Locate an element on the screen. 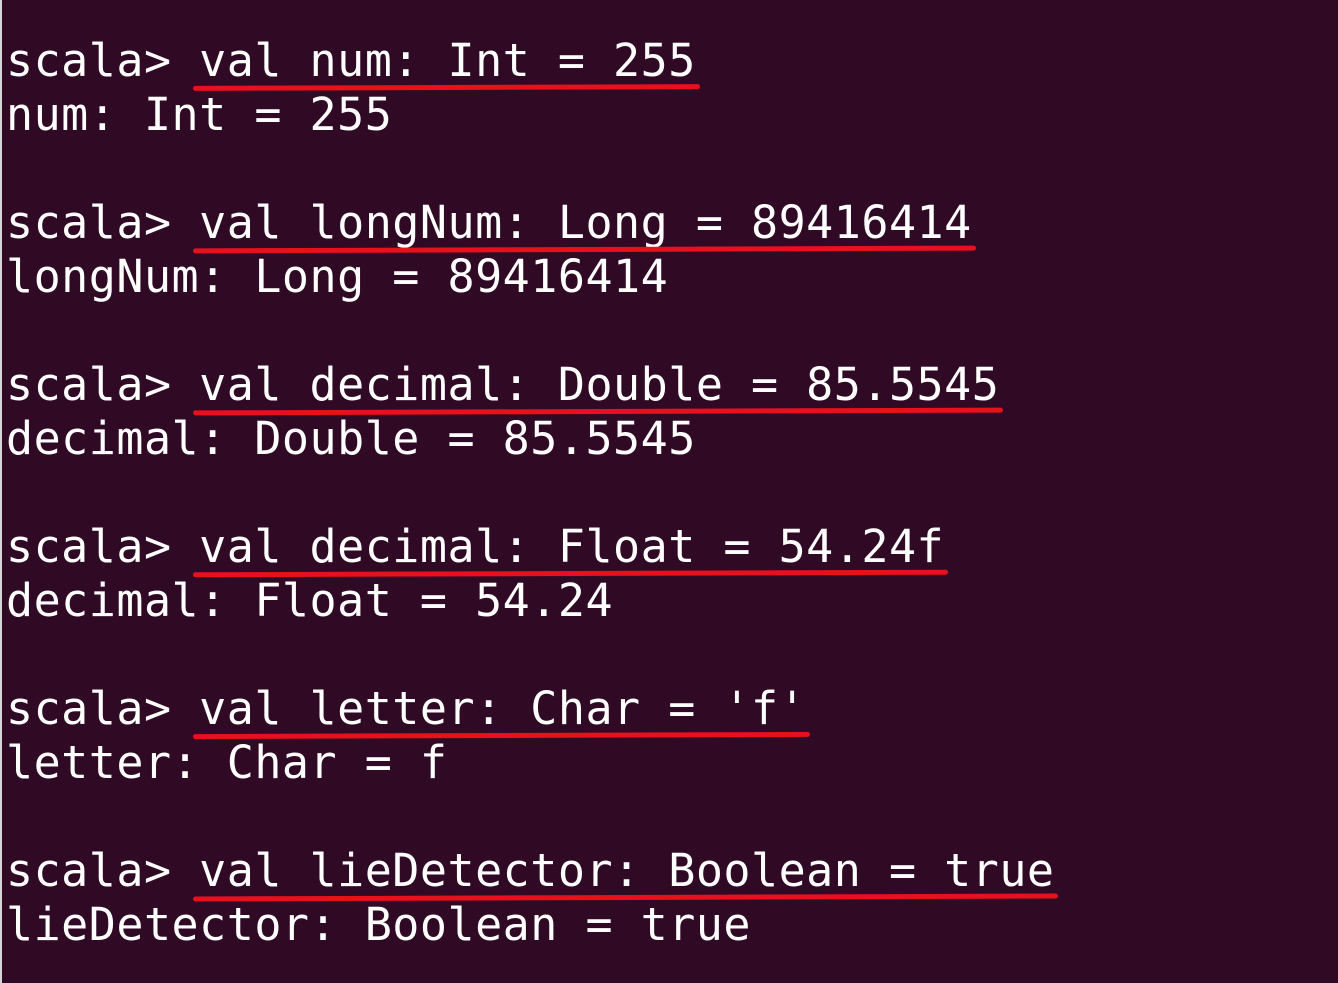  command-underlined: val decimal: Double = 85.5545 is located at coordinates (599, 384).